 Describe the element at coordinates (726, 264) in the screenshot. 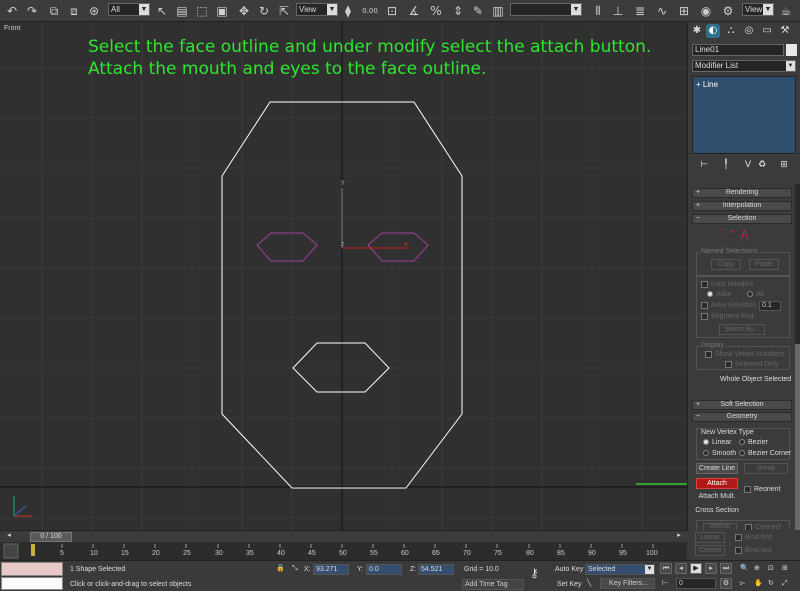

I see `copy-button: Copy` at that location.